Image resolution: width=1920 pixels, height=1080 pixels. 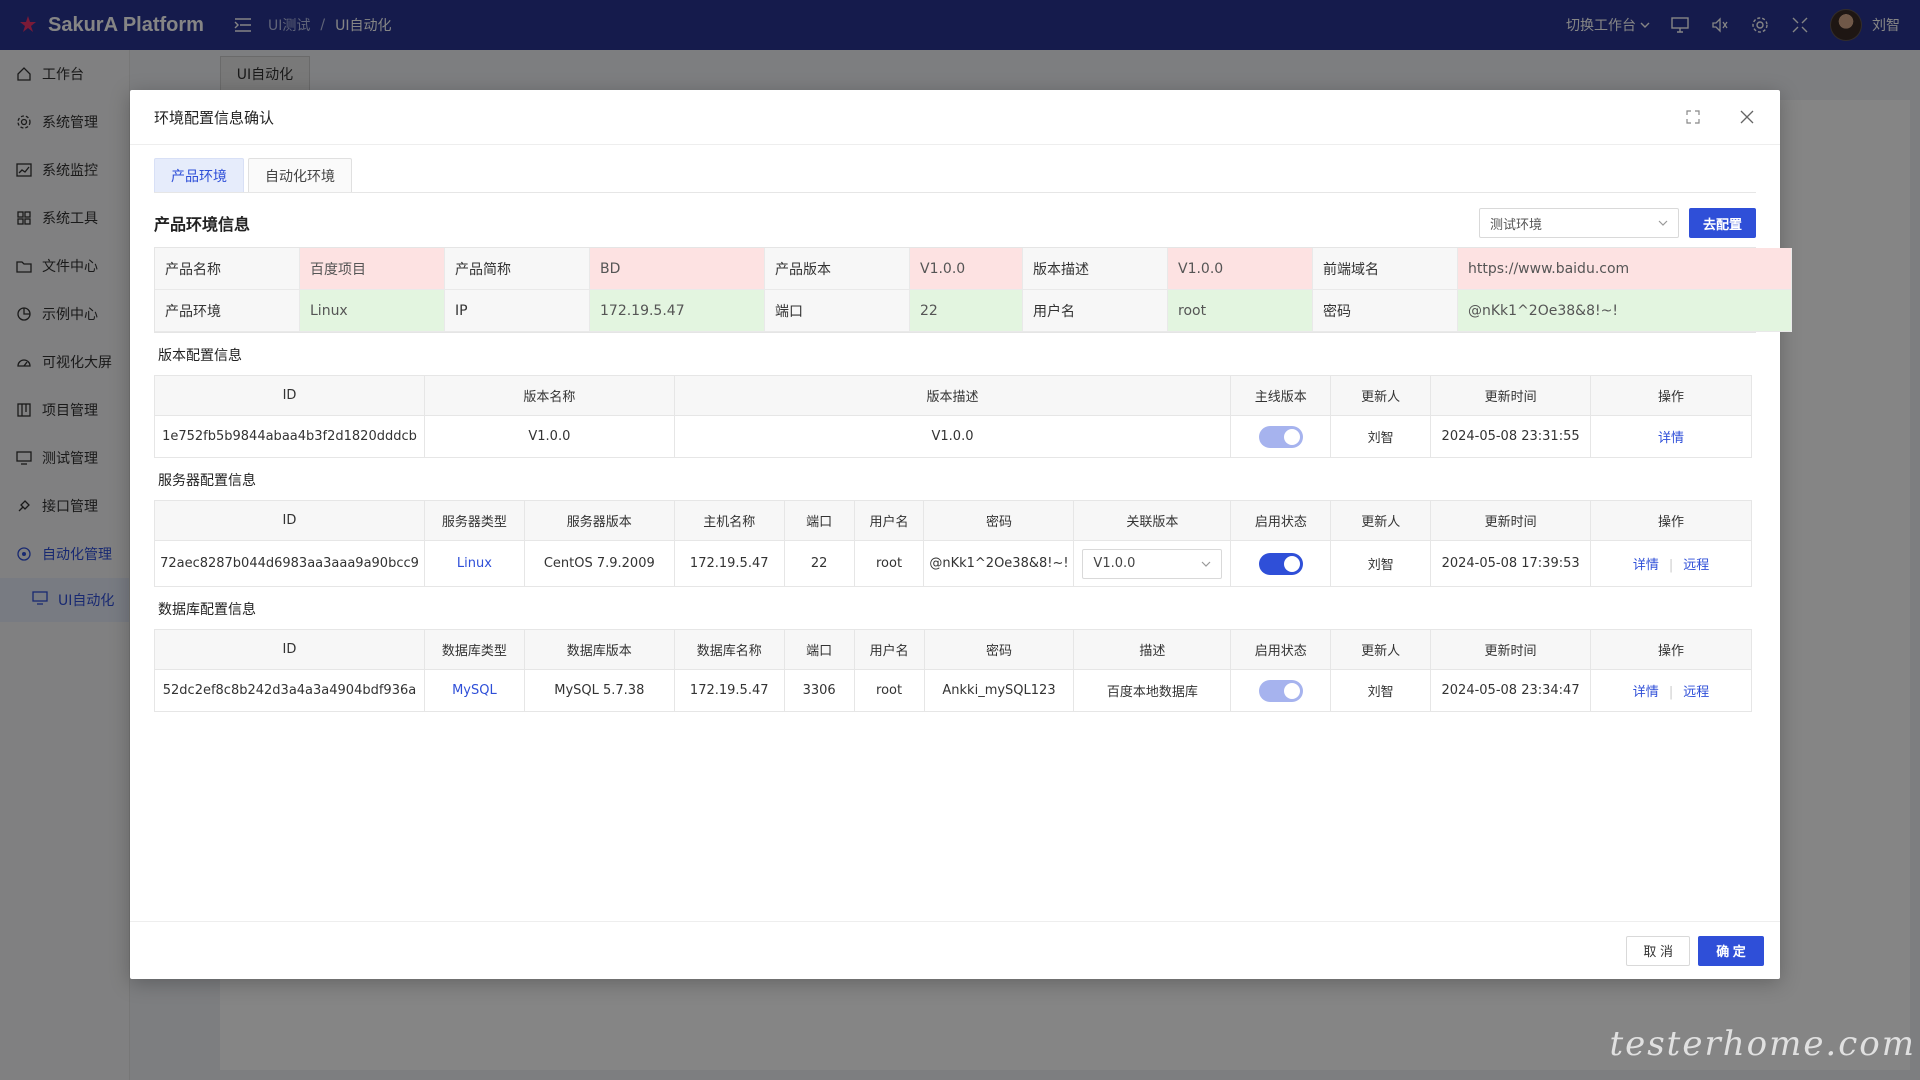 I want to click on tab-product-env: 产品环境, so click(x=199, y=175).